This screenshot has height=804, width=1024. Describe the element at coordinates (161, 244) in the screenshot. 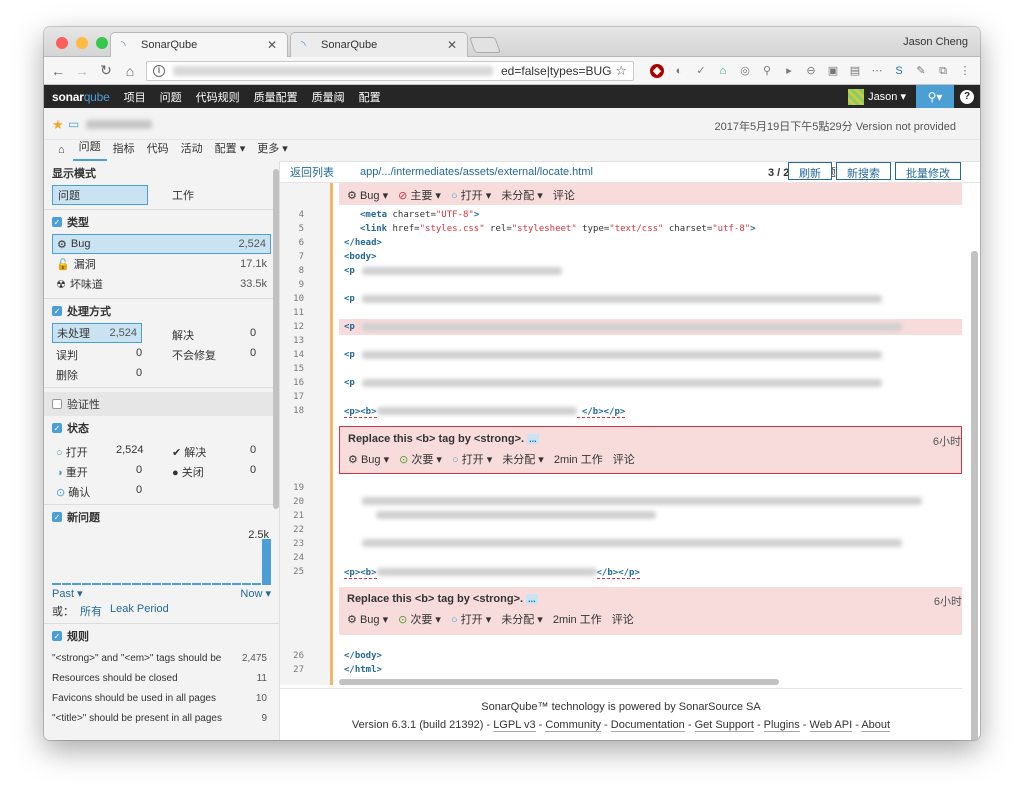

I see `type-bug: ⚙ Bug 2,524` at that location.